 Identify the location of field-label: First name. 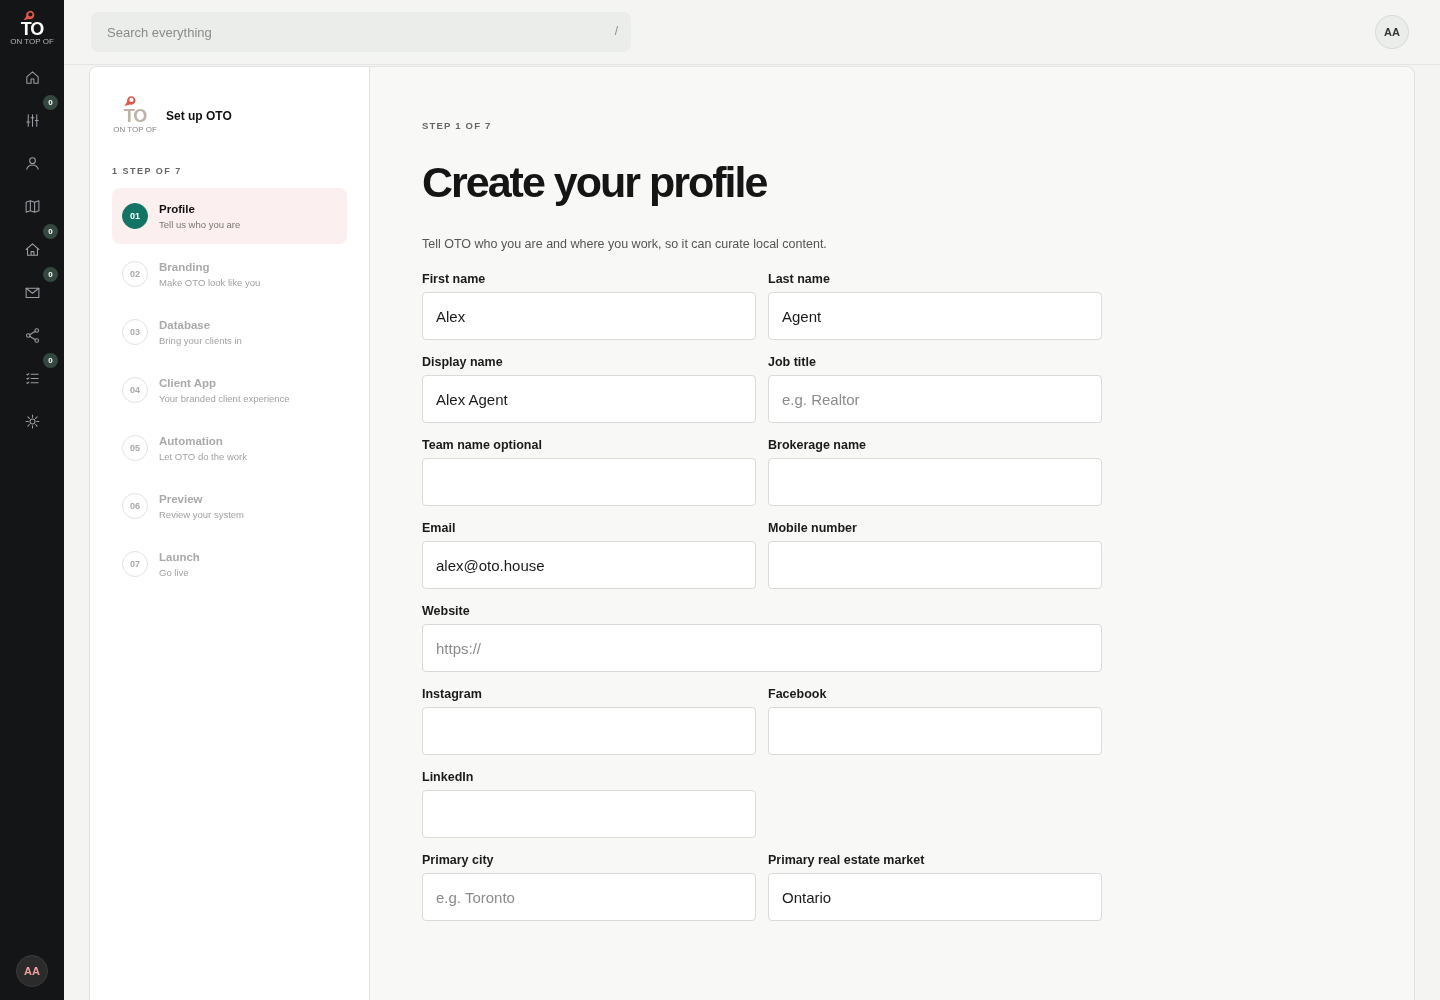
(454, 280).